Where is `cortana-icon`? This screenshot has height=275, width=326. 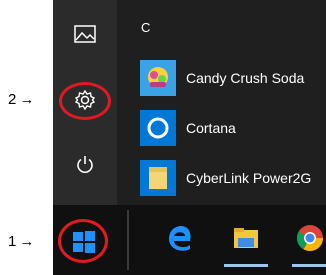
cortana-icon is located at coordinates (158, 128).